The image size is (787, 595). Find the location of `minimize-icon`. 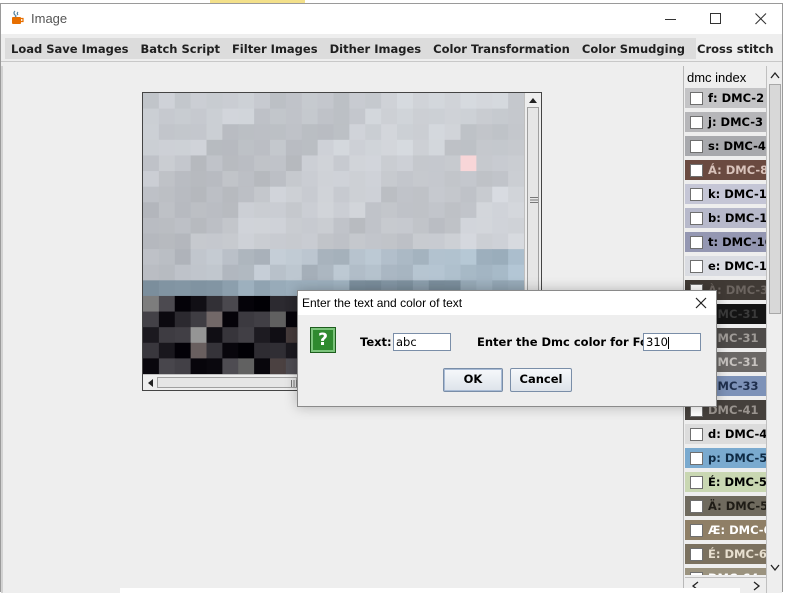

minimize-icon is located at coordinates (670, 19).